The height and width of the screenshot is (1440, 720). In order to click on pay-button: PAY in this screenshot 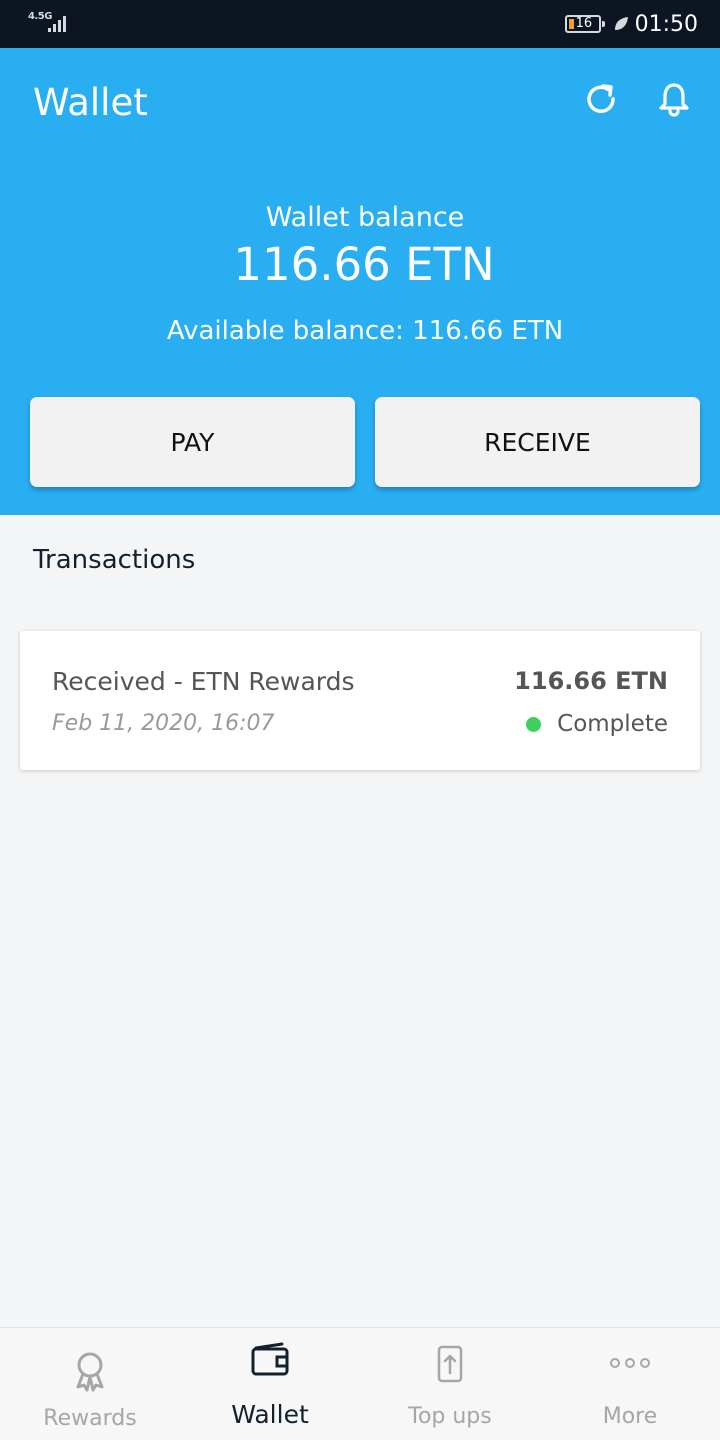, I will do `click(192, 442)`.